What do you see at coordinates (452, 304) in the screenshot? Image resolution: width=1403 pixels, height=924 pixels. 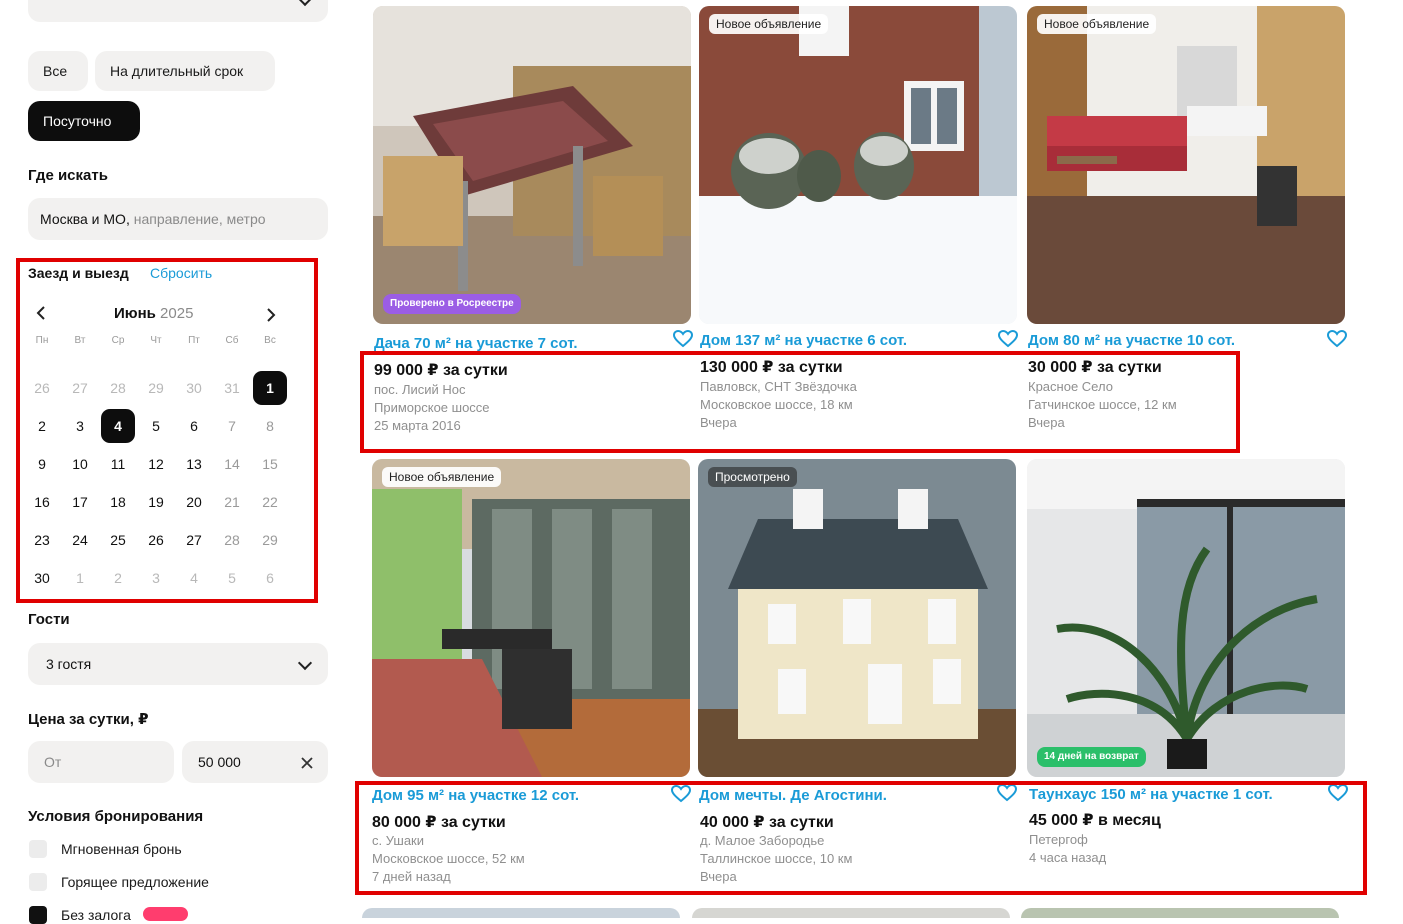 I see `verified-badge: Проверено в Росреестре` at bounding box center [452, 304].